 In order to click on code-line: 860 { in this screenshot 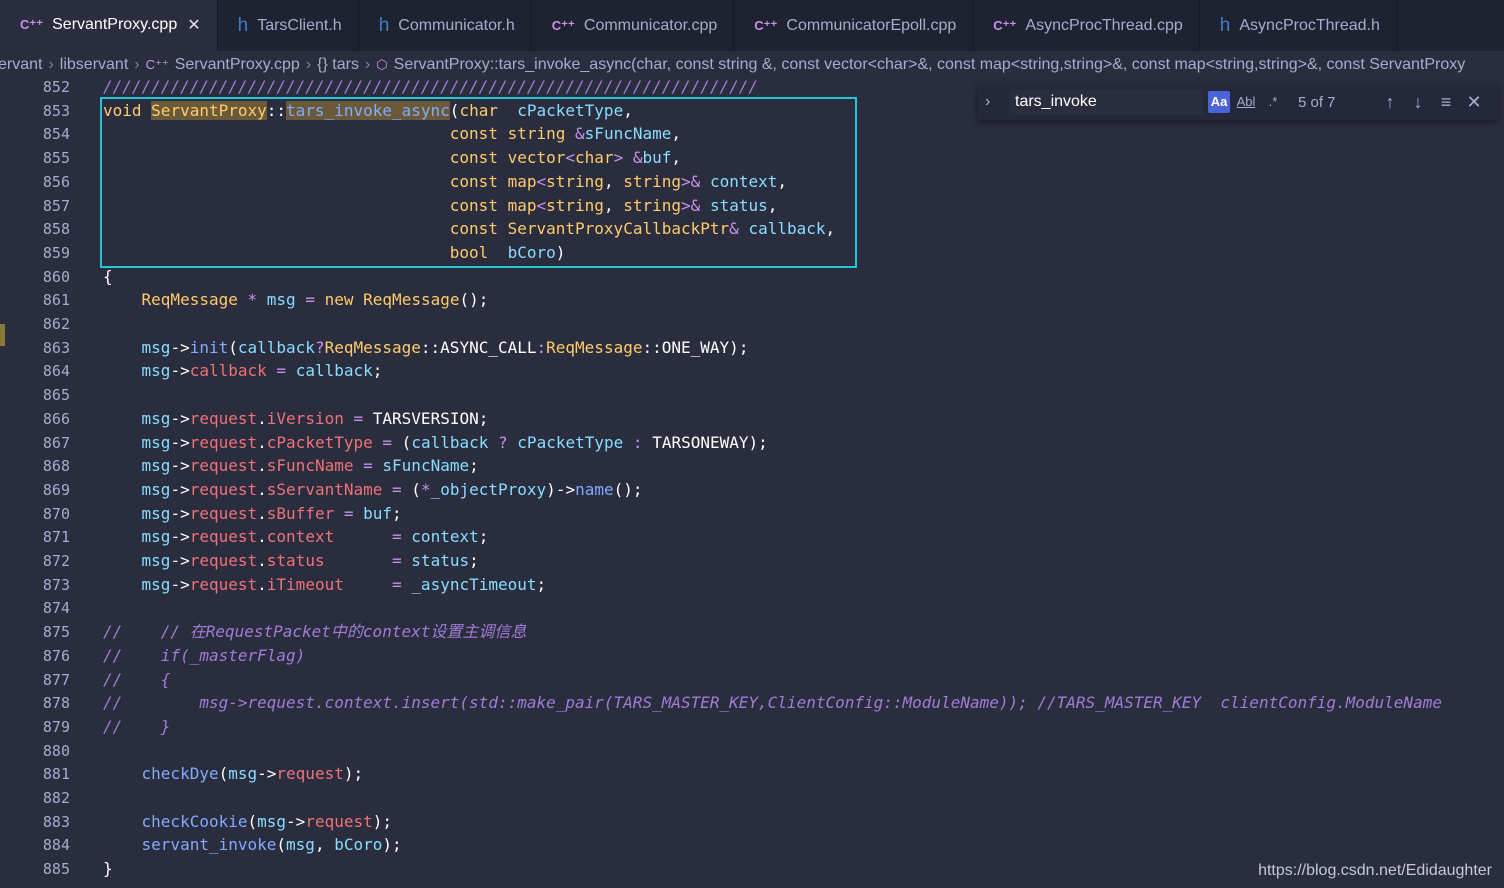, I will do `click(752, 277)`.